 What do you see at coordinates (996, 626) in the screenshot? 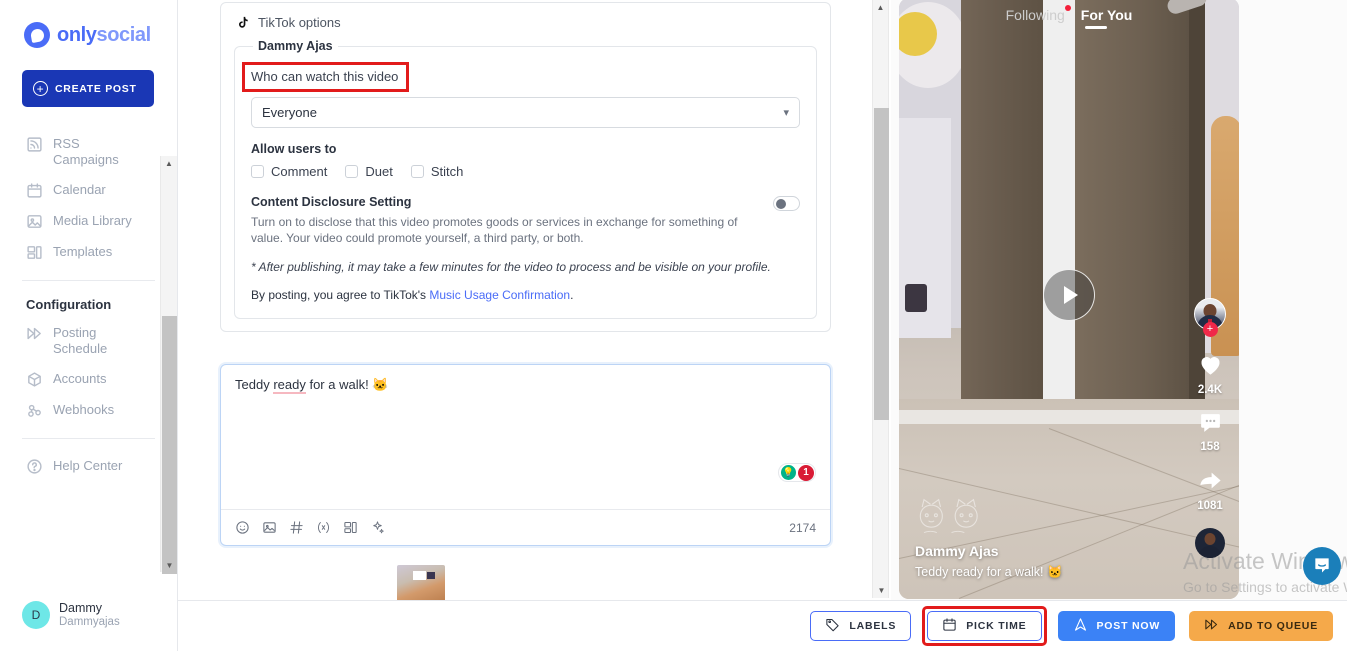
I see `pick-time-button-label: PICK TIME` at bounding box center [996, 626].